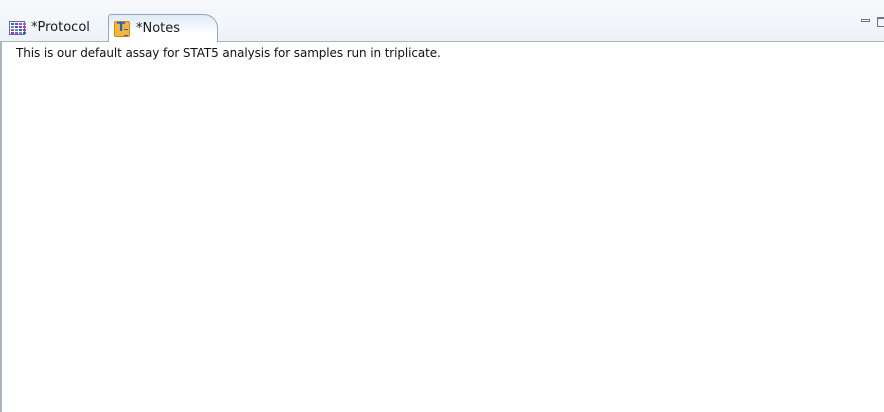 The height and width of the screenshot is (412, 884). Describe the element at coordinates (60, 27) in the screenshot. I see `tab-protocol-label: *Protocol` at that location.